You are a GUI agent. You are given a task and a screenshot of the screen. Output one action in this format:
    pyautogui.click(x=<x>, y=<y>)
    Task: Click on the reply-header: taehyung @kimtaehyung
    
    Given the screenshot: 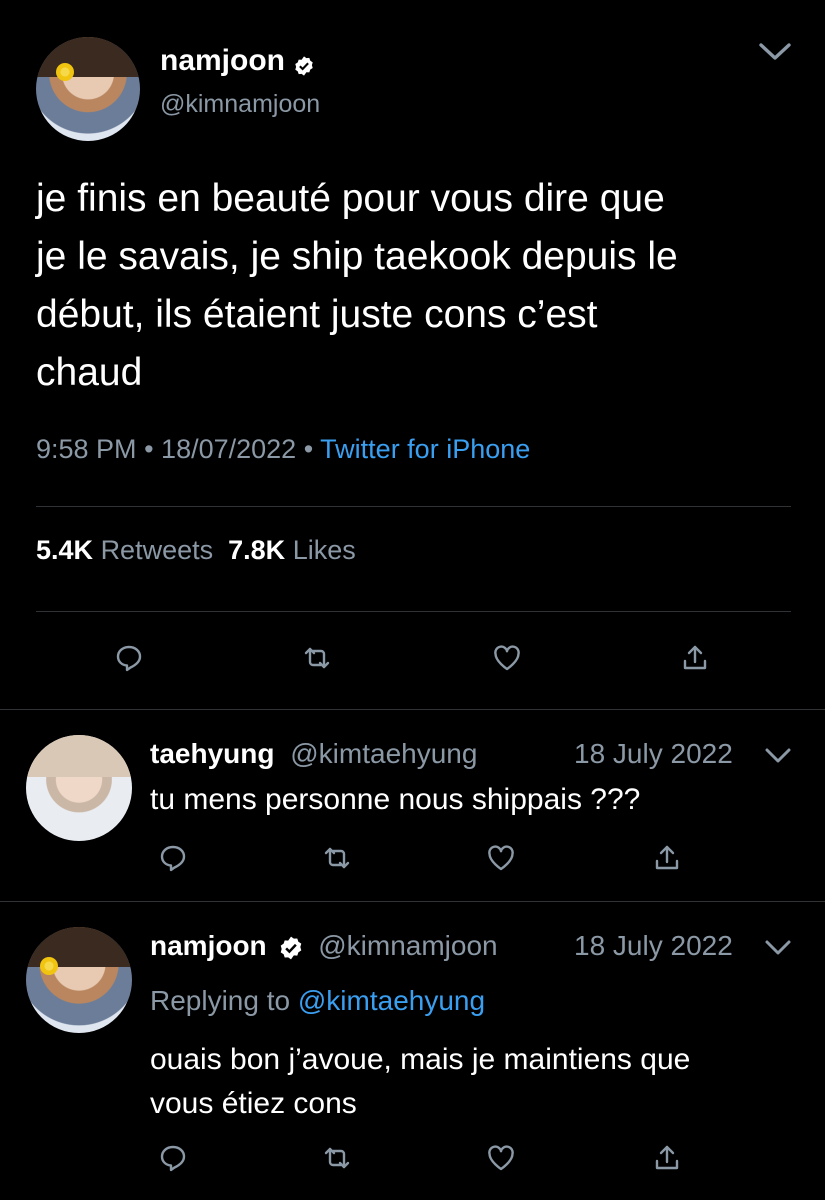 What is the action you would take?
    pyautogui.click(x=313, y=754)
    